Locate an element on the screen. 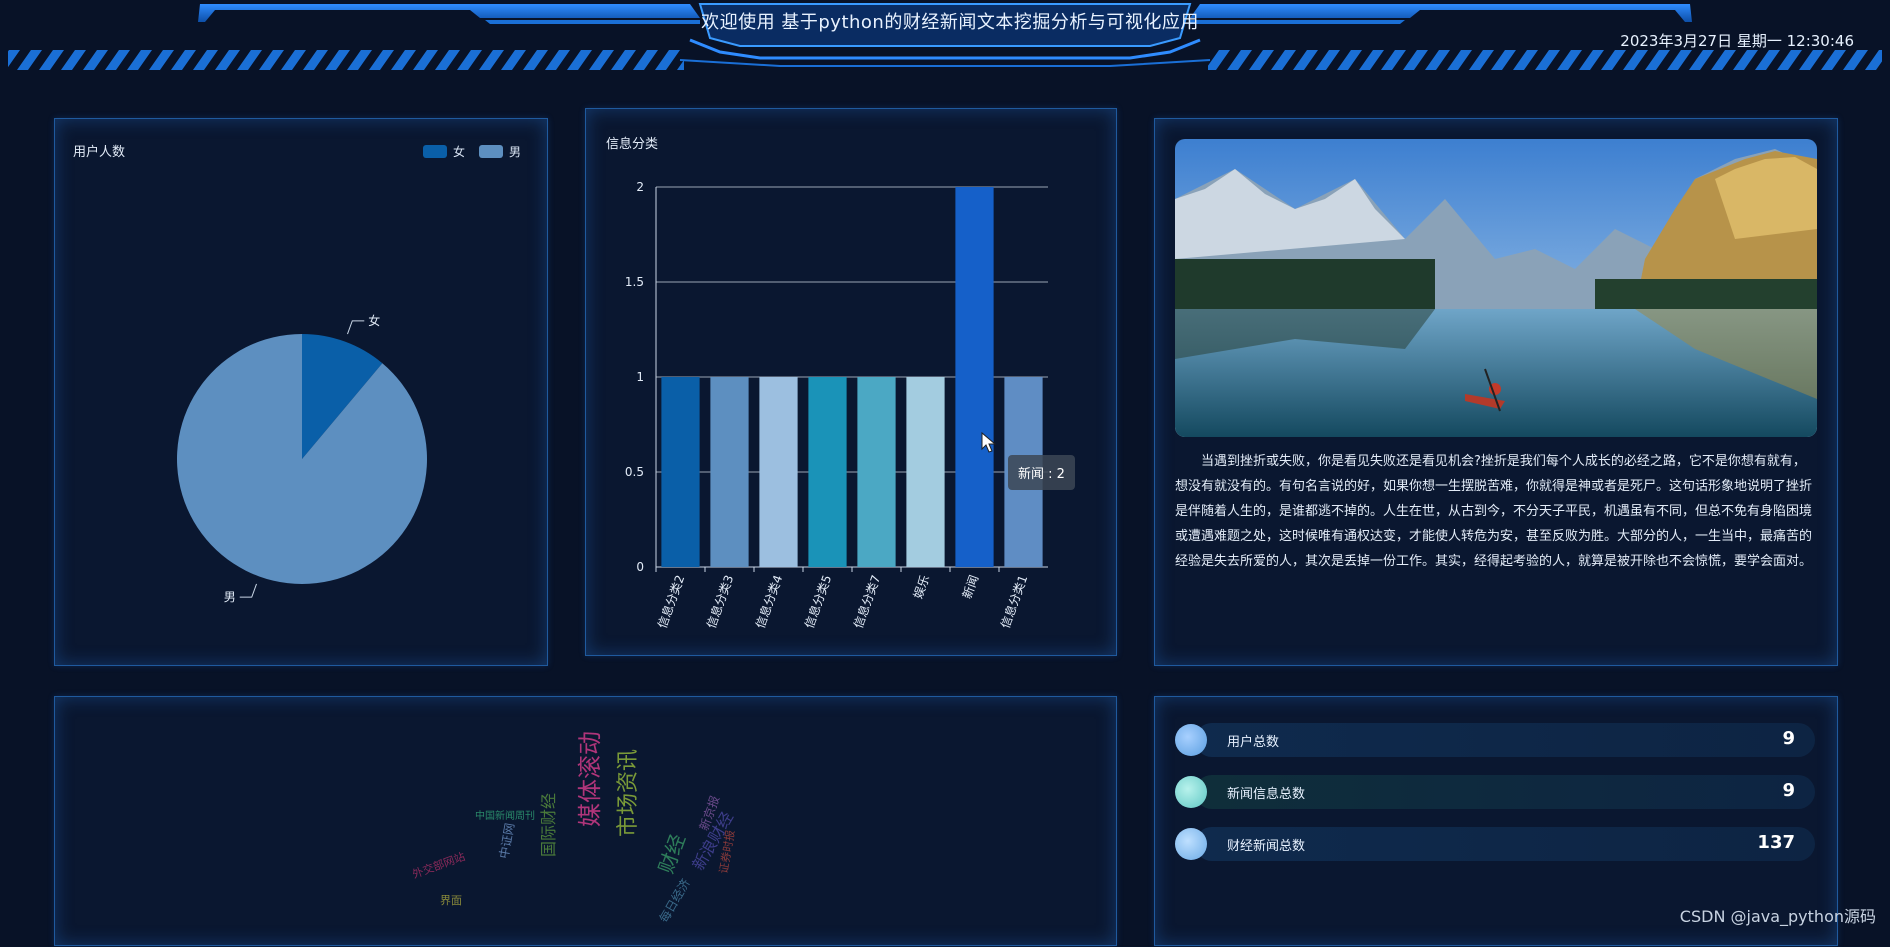 The image size is (1890, 947). bar-x-label: 信息分类1 is located at coordinates (1013, 601).